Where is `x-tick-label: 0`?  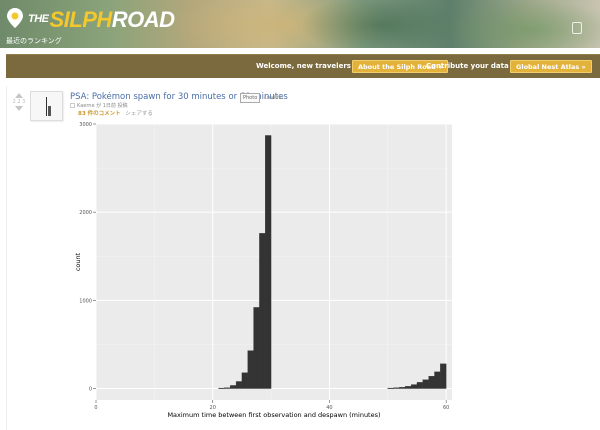
x-tick-label: 0 is located at coordinates (95, 408).